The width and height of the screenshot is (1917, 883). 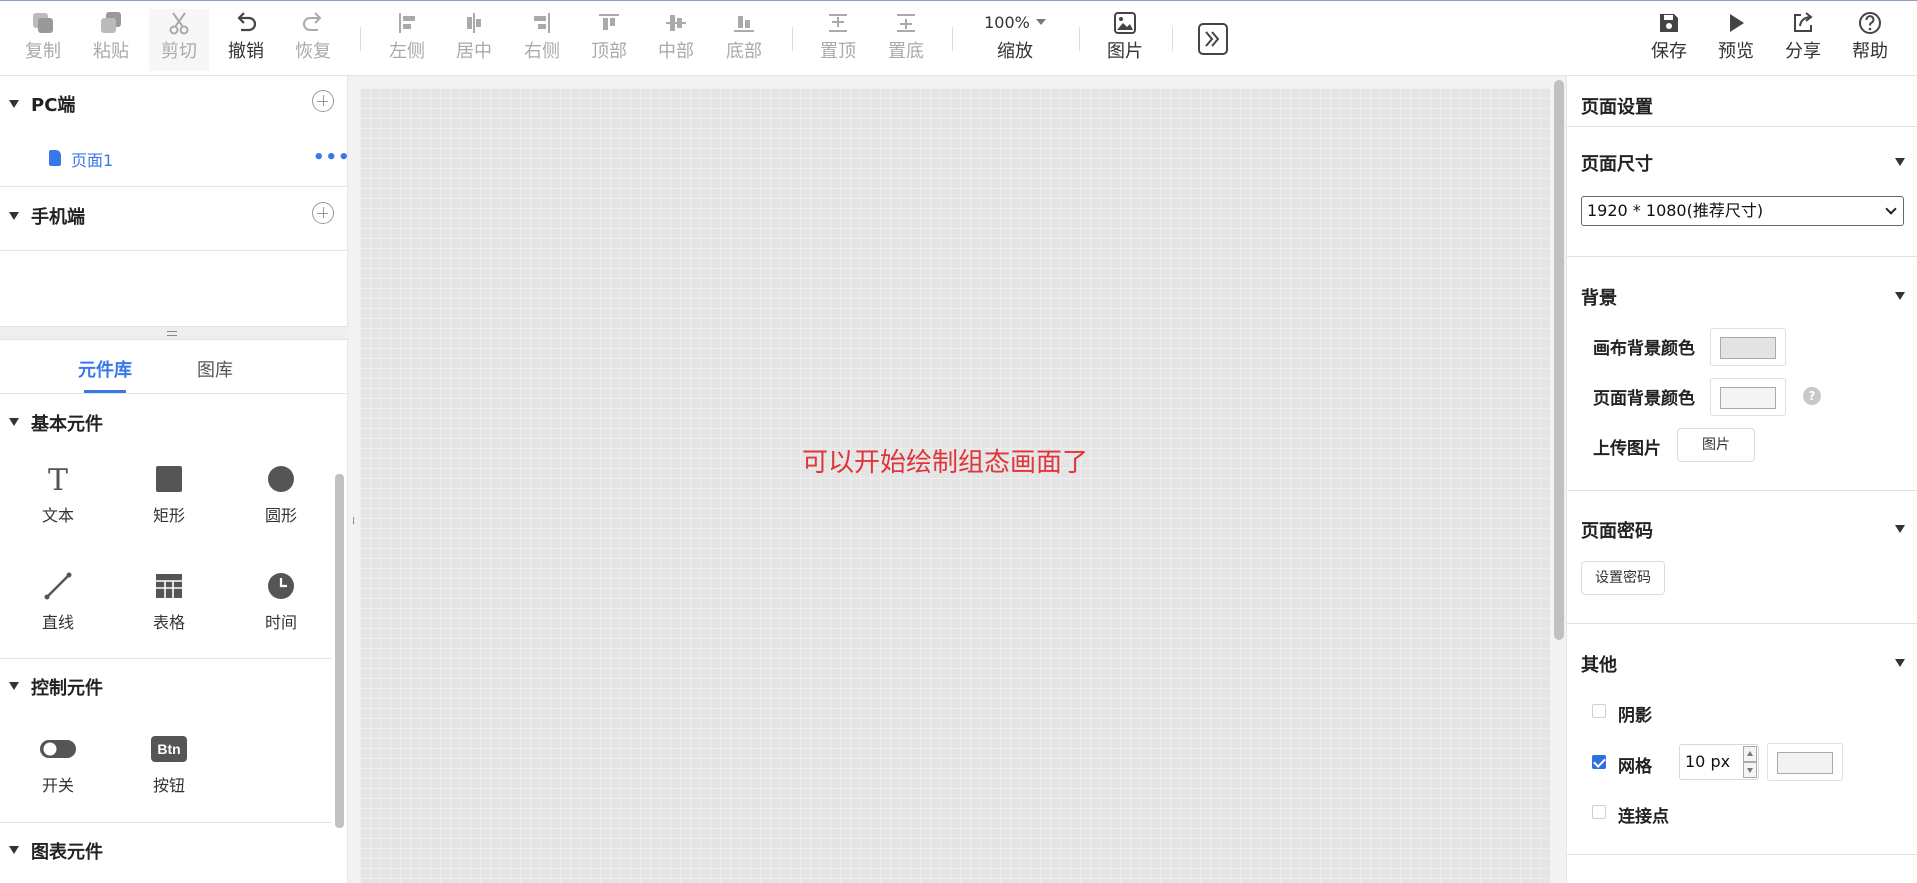 I want to click on copy-button: 复制, so click(x=43, y=40).